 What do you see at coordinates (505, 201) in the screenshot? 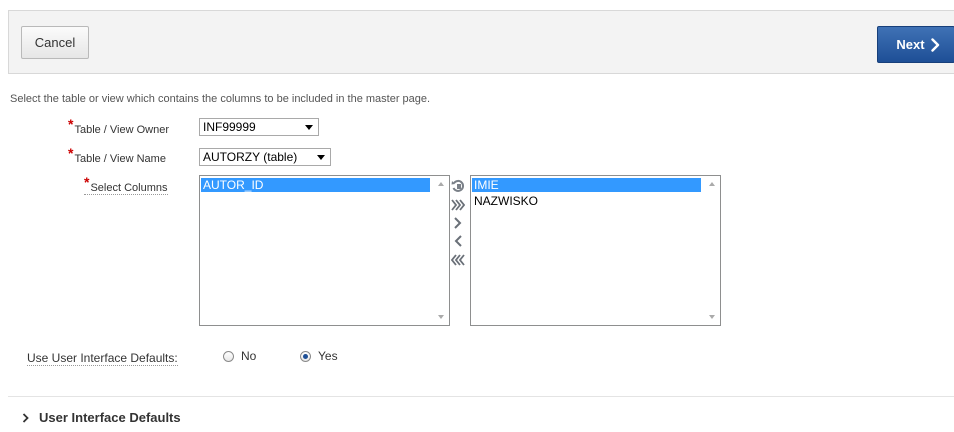
I see `list-item: NAZWISKO` at bounding box center [505, 201].